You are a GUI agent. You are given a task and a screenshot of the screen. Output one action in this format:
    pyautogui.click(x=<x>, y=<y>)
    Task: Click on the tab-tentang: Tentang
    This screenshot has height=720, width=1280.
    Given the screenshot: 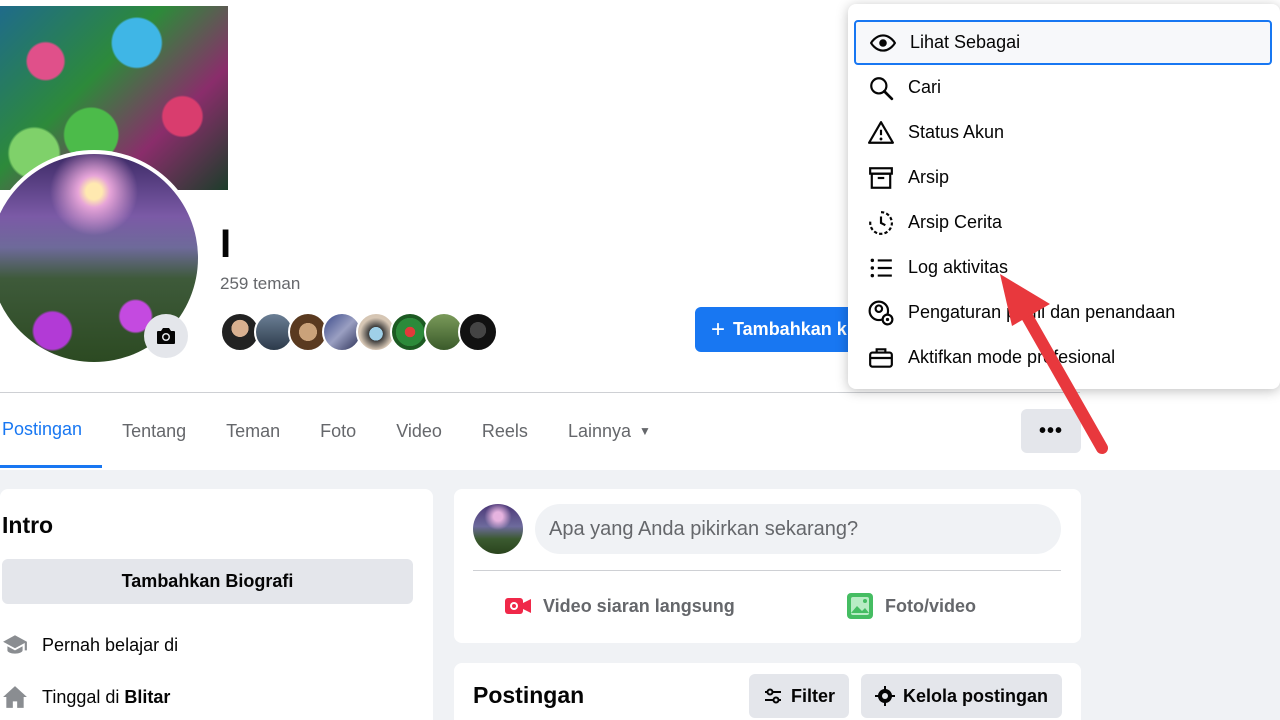 What is the action you would take?
    pyautogui.click(x=154, y=431)
    